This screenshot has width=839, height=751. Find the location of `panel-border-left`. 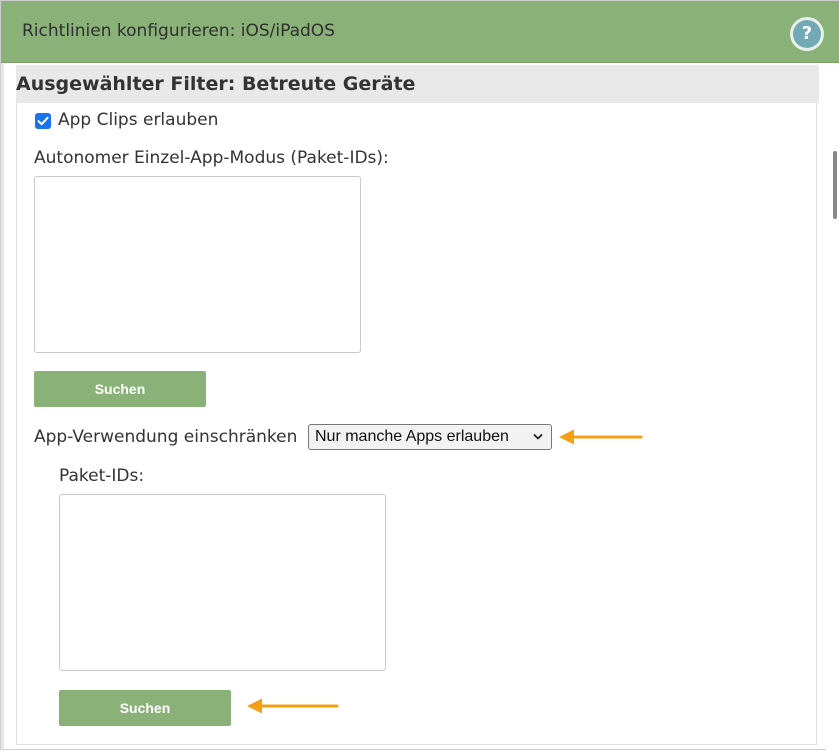

panel-border-left is located at coordinates (16, 424).